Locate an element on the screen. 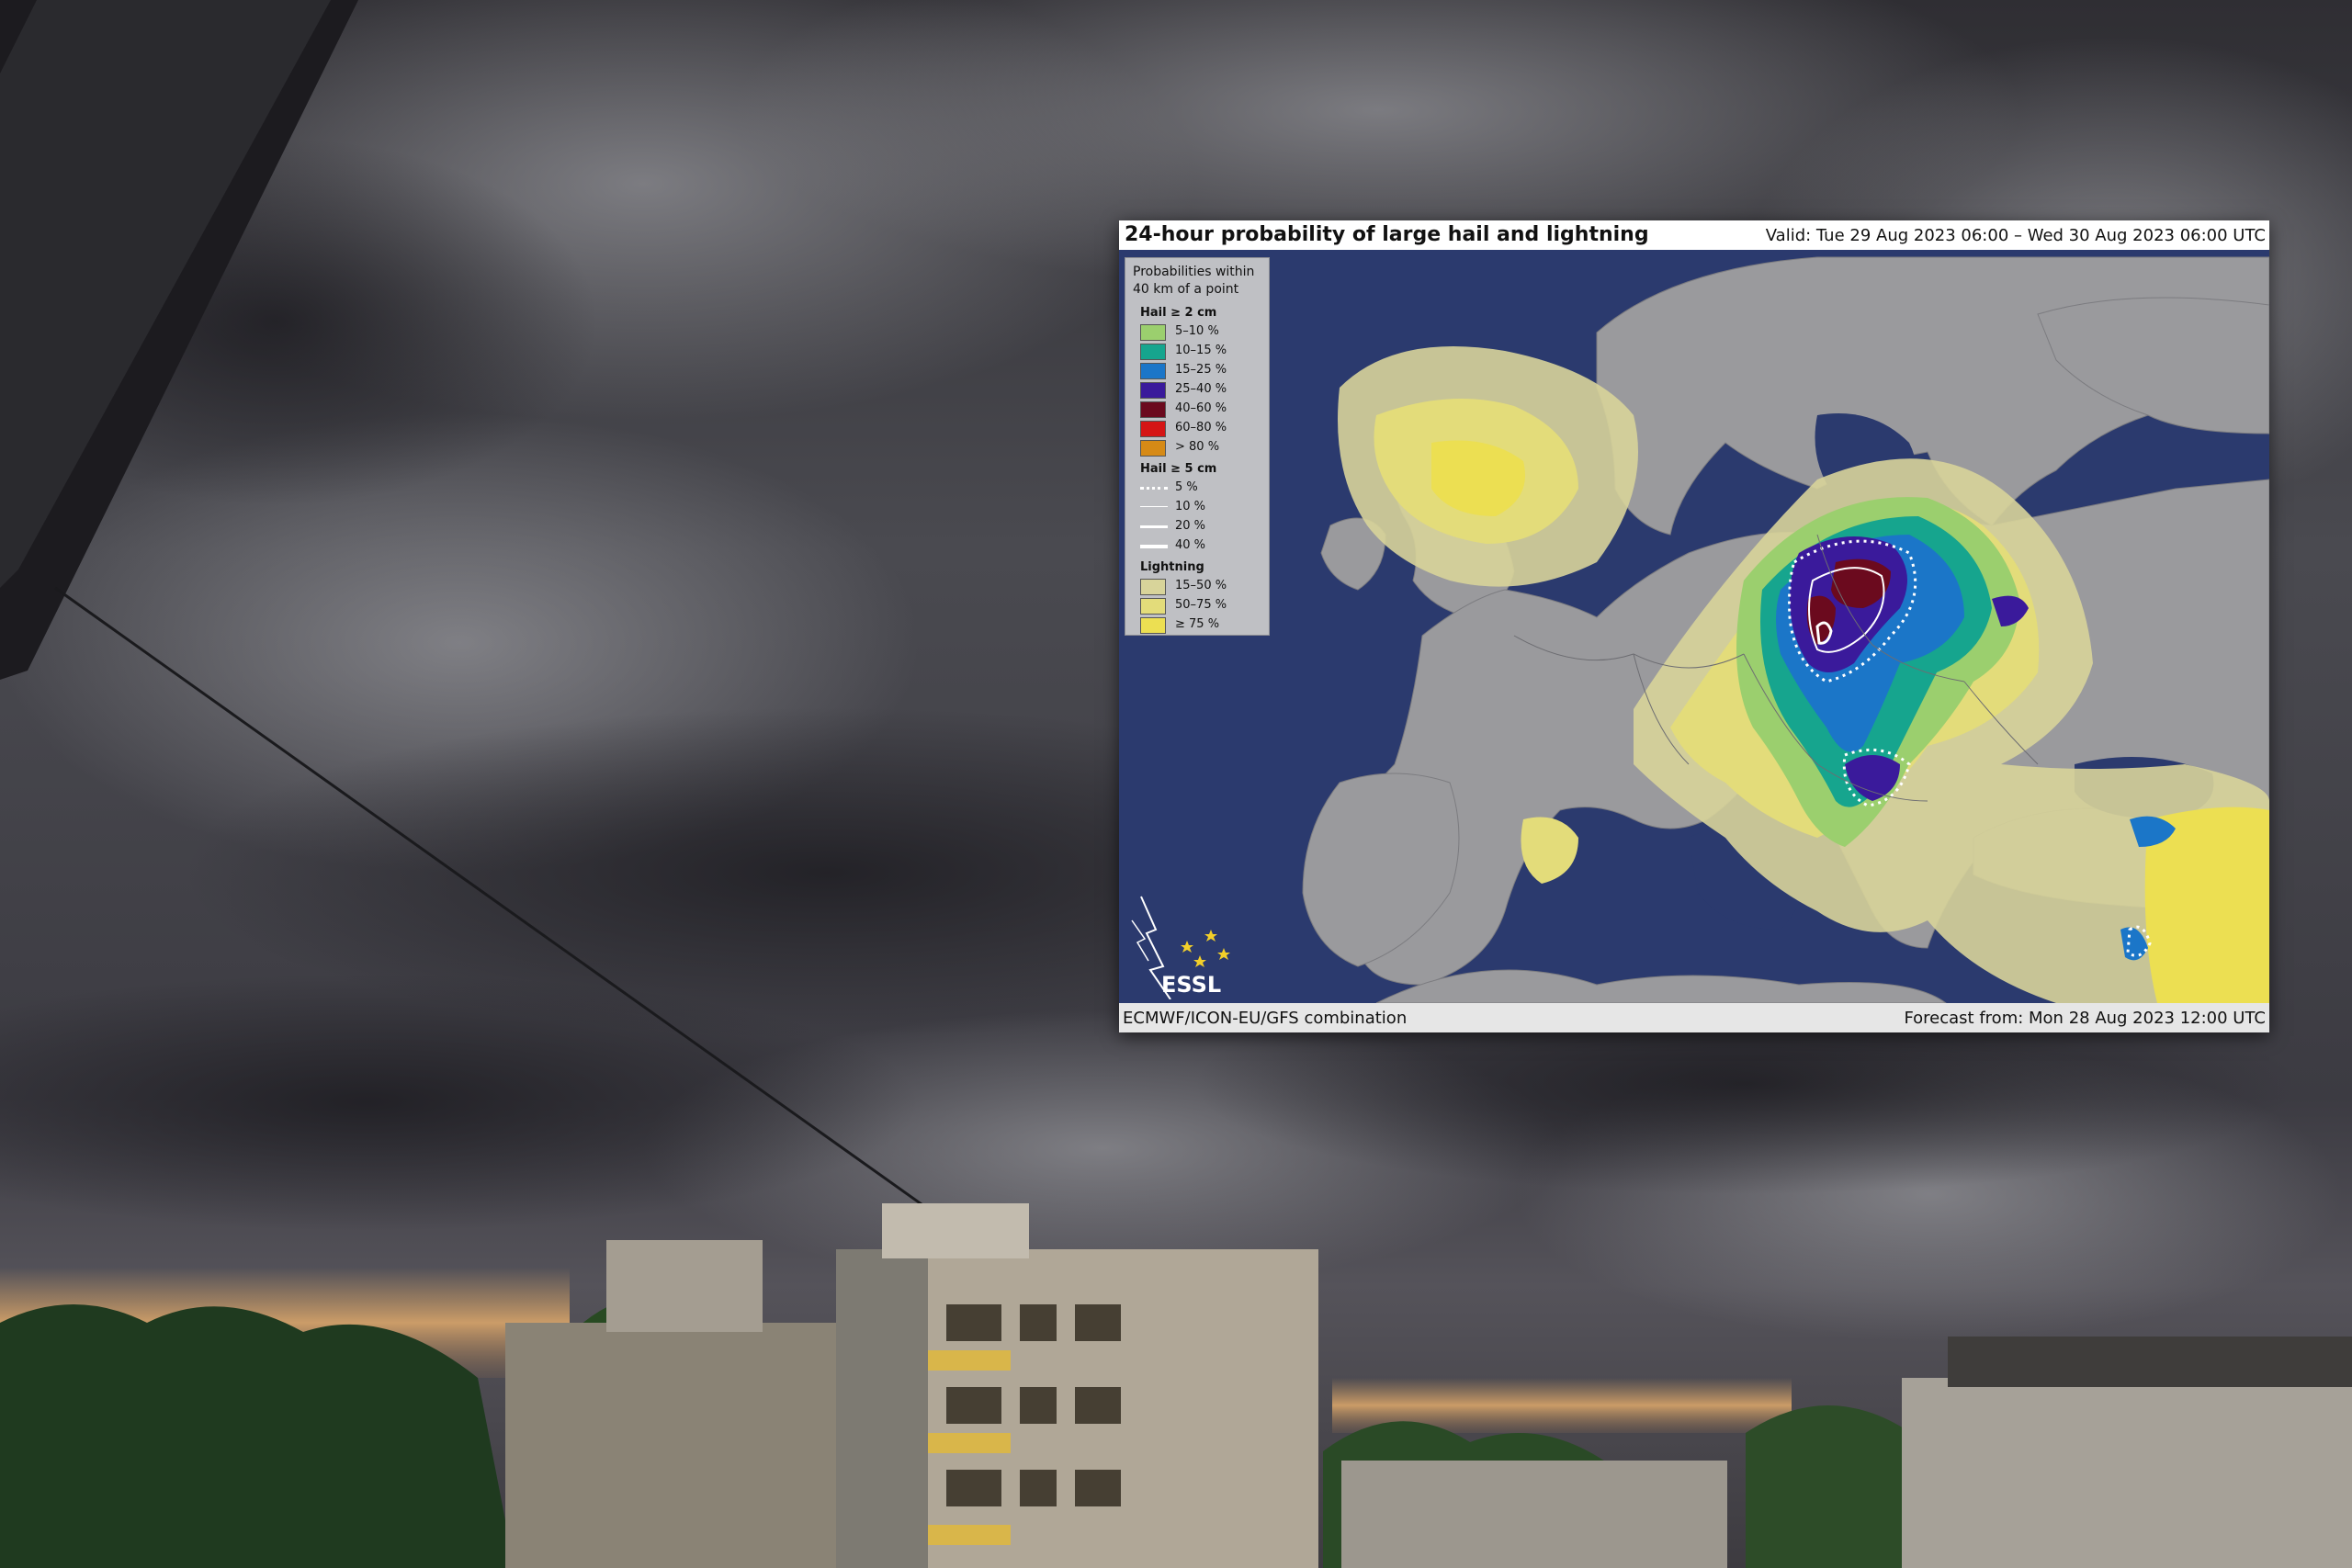  legend-label: 10 % is located at coordinates (1190, 506).